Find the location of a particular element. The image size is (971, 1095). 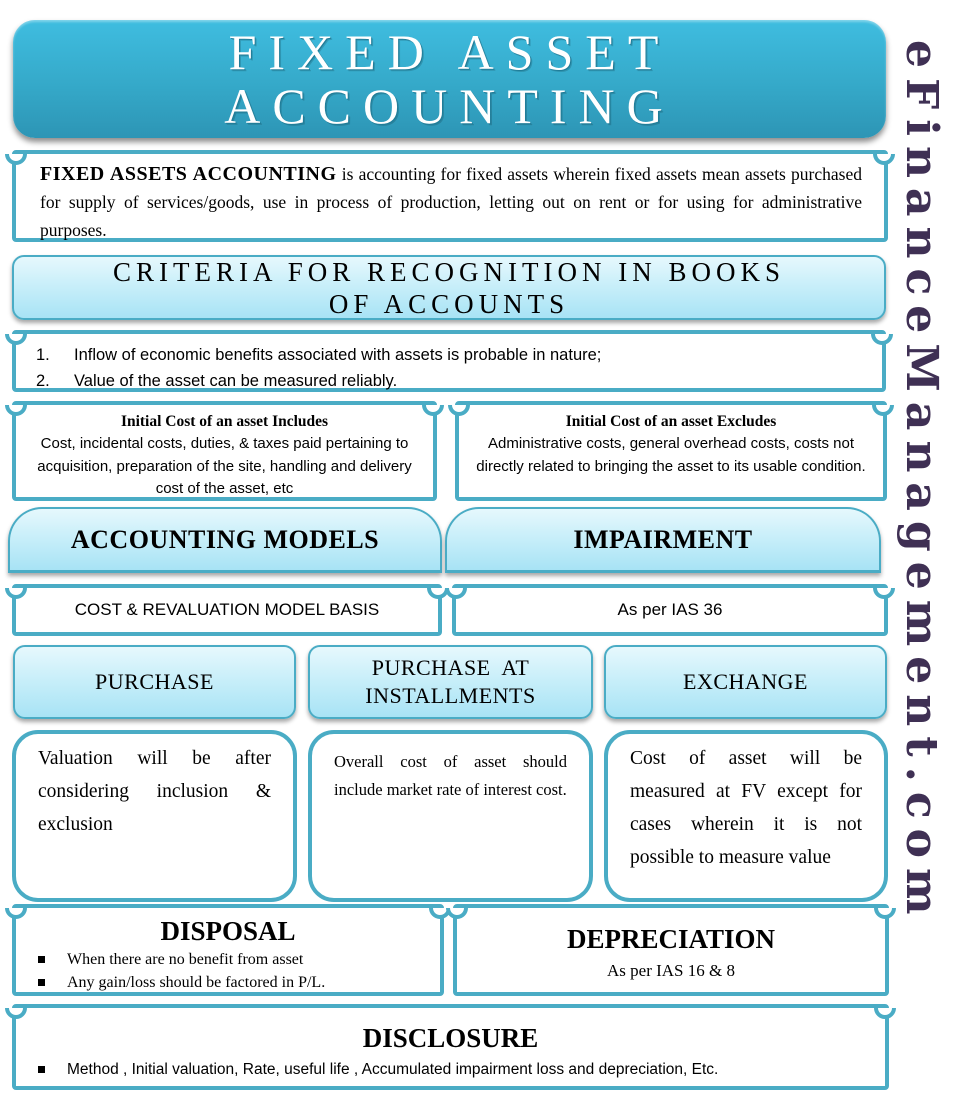

impairment-value: As per IAS 36 is located at coordinates (670, 609).